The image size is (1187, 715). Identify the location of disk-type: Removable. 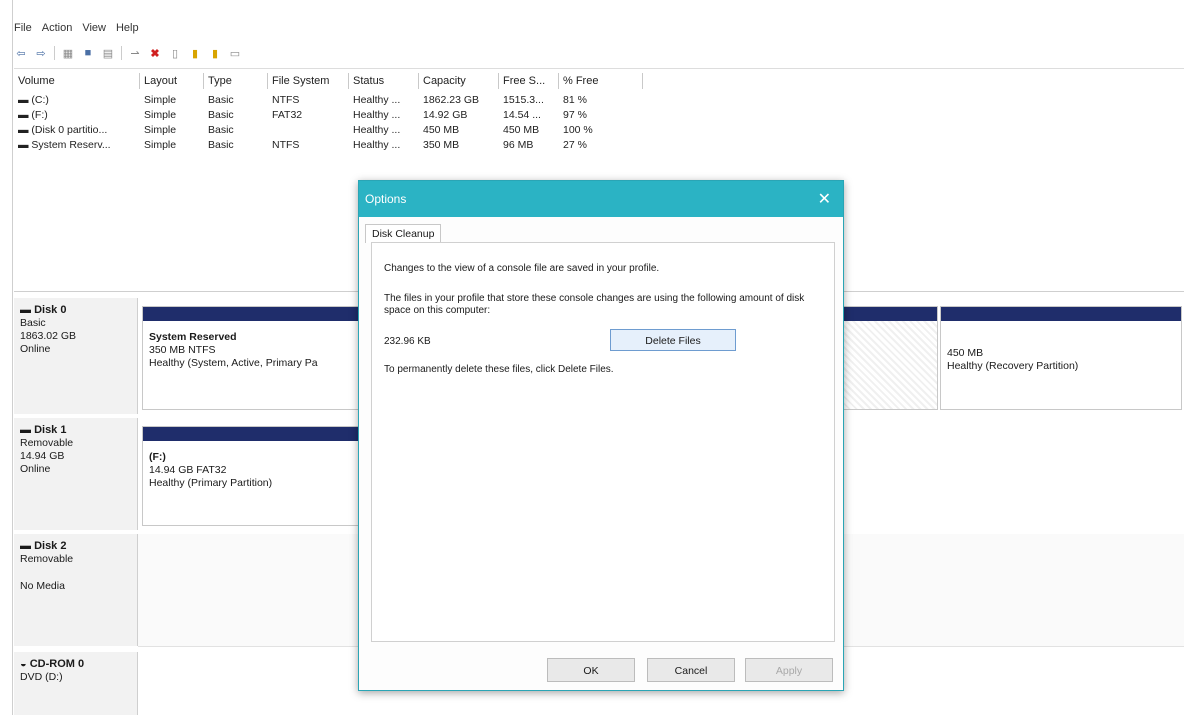
(47, 559).